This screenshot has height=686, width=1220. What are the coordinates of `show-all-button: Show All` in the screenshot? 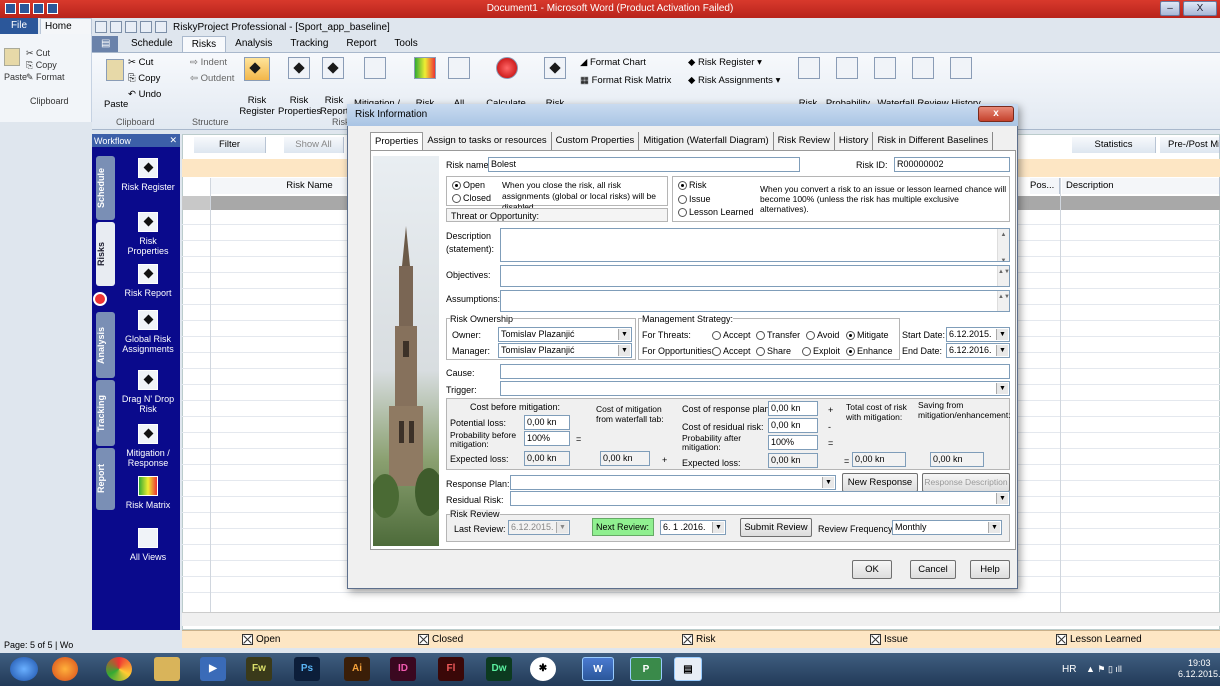 It's located at (314, 145).